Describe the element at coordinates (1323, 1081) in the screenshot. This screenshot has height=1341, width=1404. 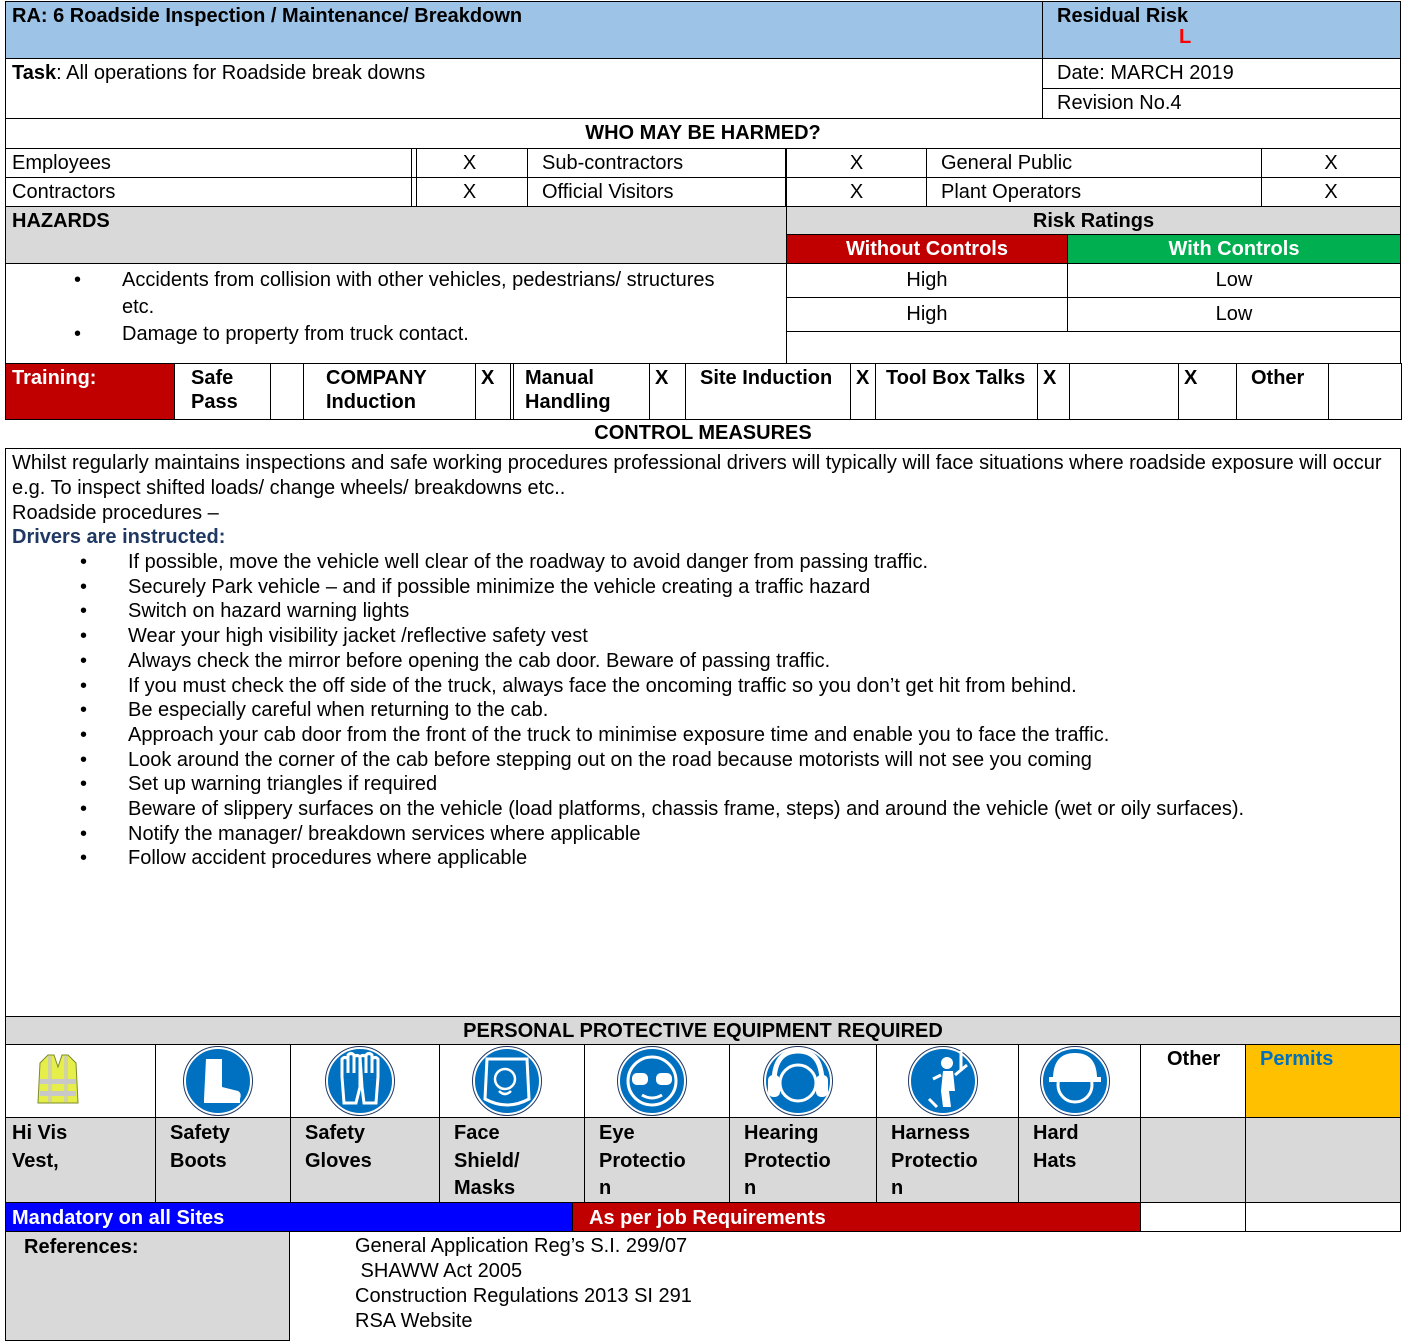
I see `ppe-permits-cell: Permits` at that location.